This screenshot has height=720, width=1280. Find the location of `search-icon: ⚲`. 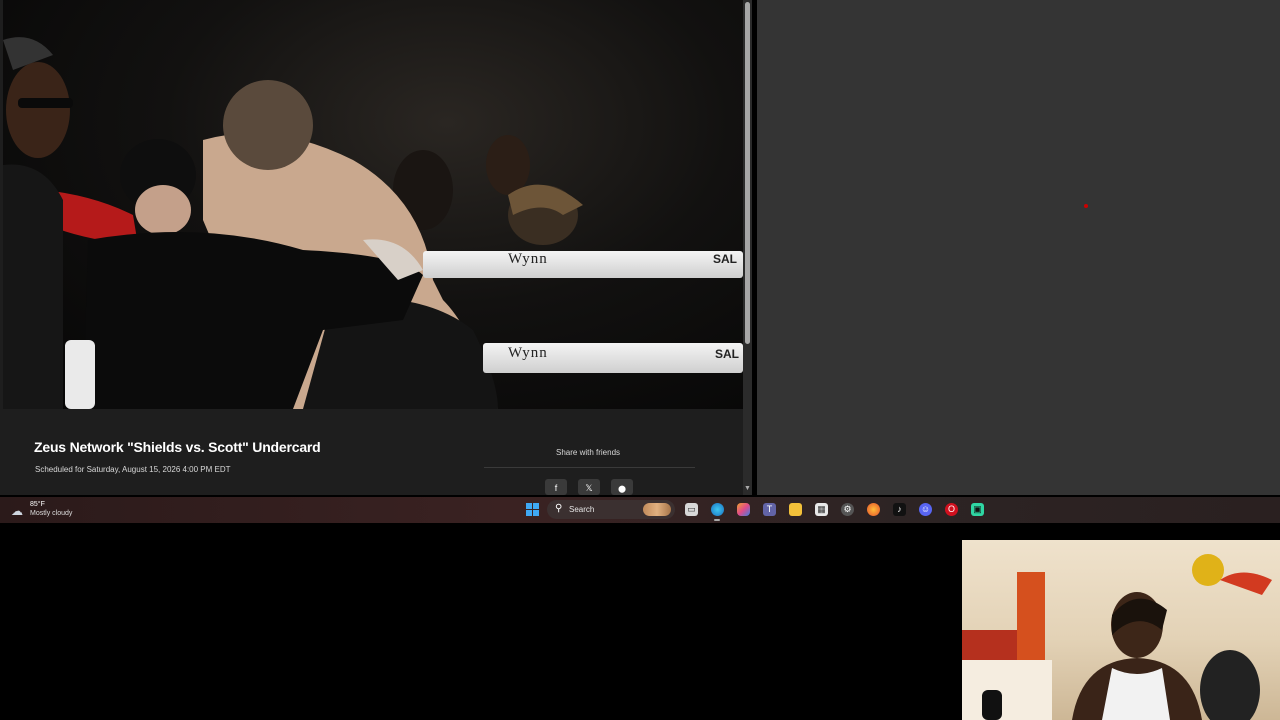

search-icon: ⚲ is located at coordinates (559, 508).